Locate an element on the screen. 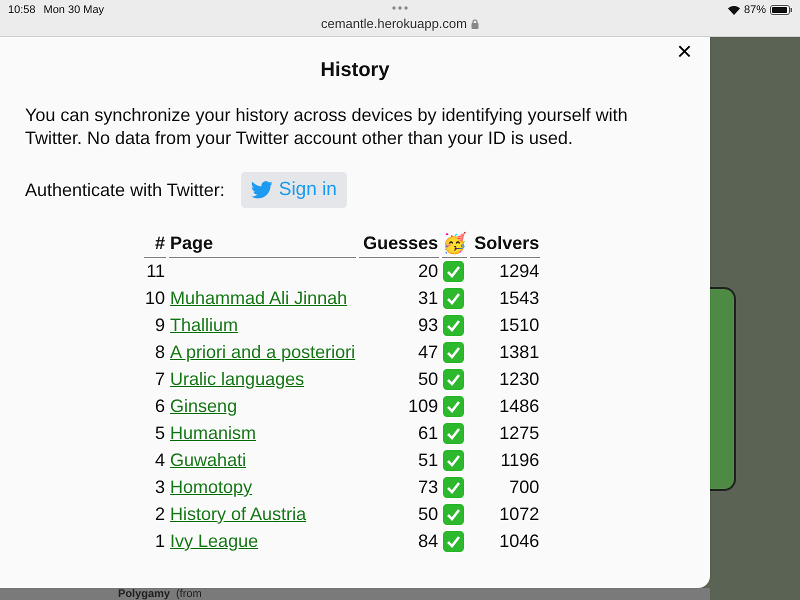 The height and width of the screenshot is (600, 800). table-cell-text: 1543 is located at coordinates (519, 298).